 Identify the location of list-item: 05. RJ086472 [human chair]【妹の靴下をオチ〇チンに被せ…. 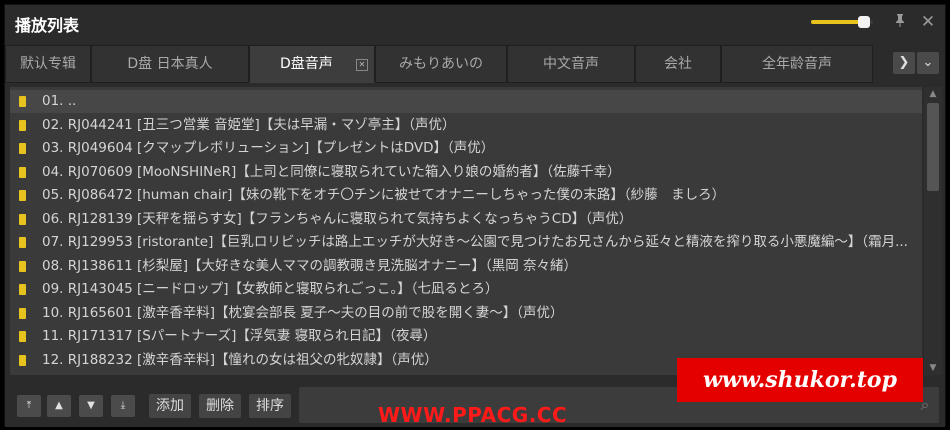
(466, 195).